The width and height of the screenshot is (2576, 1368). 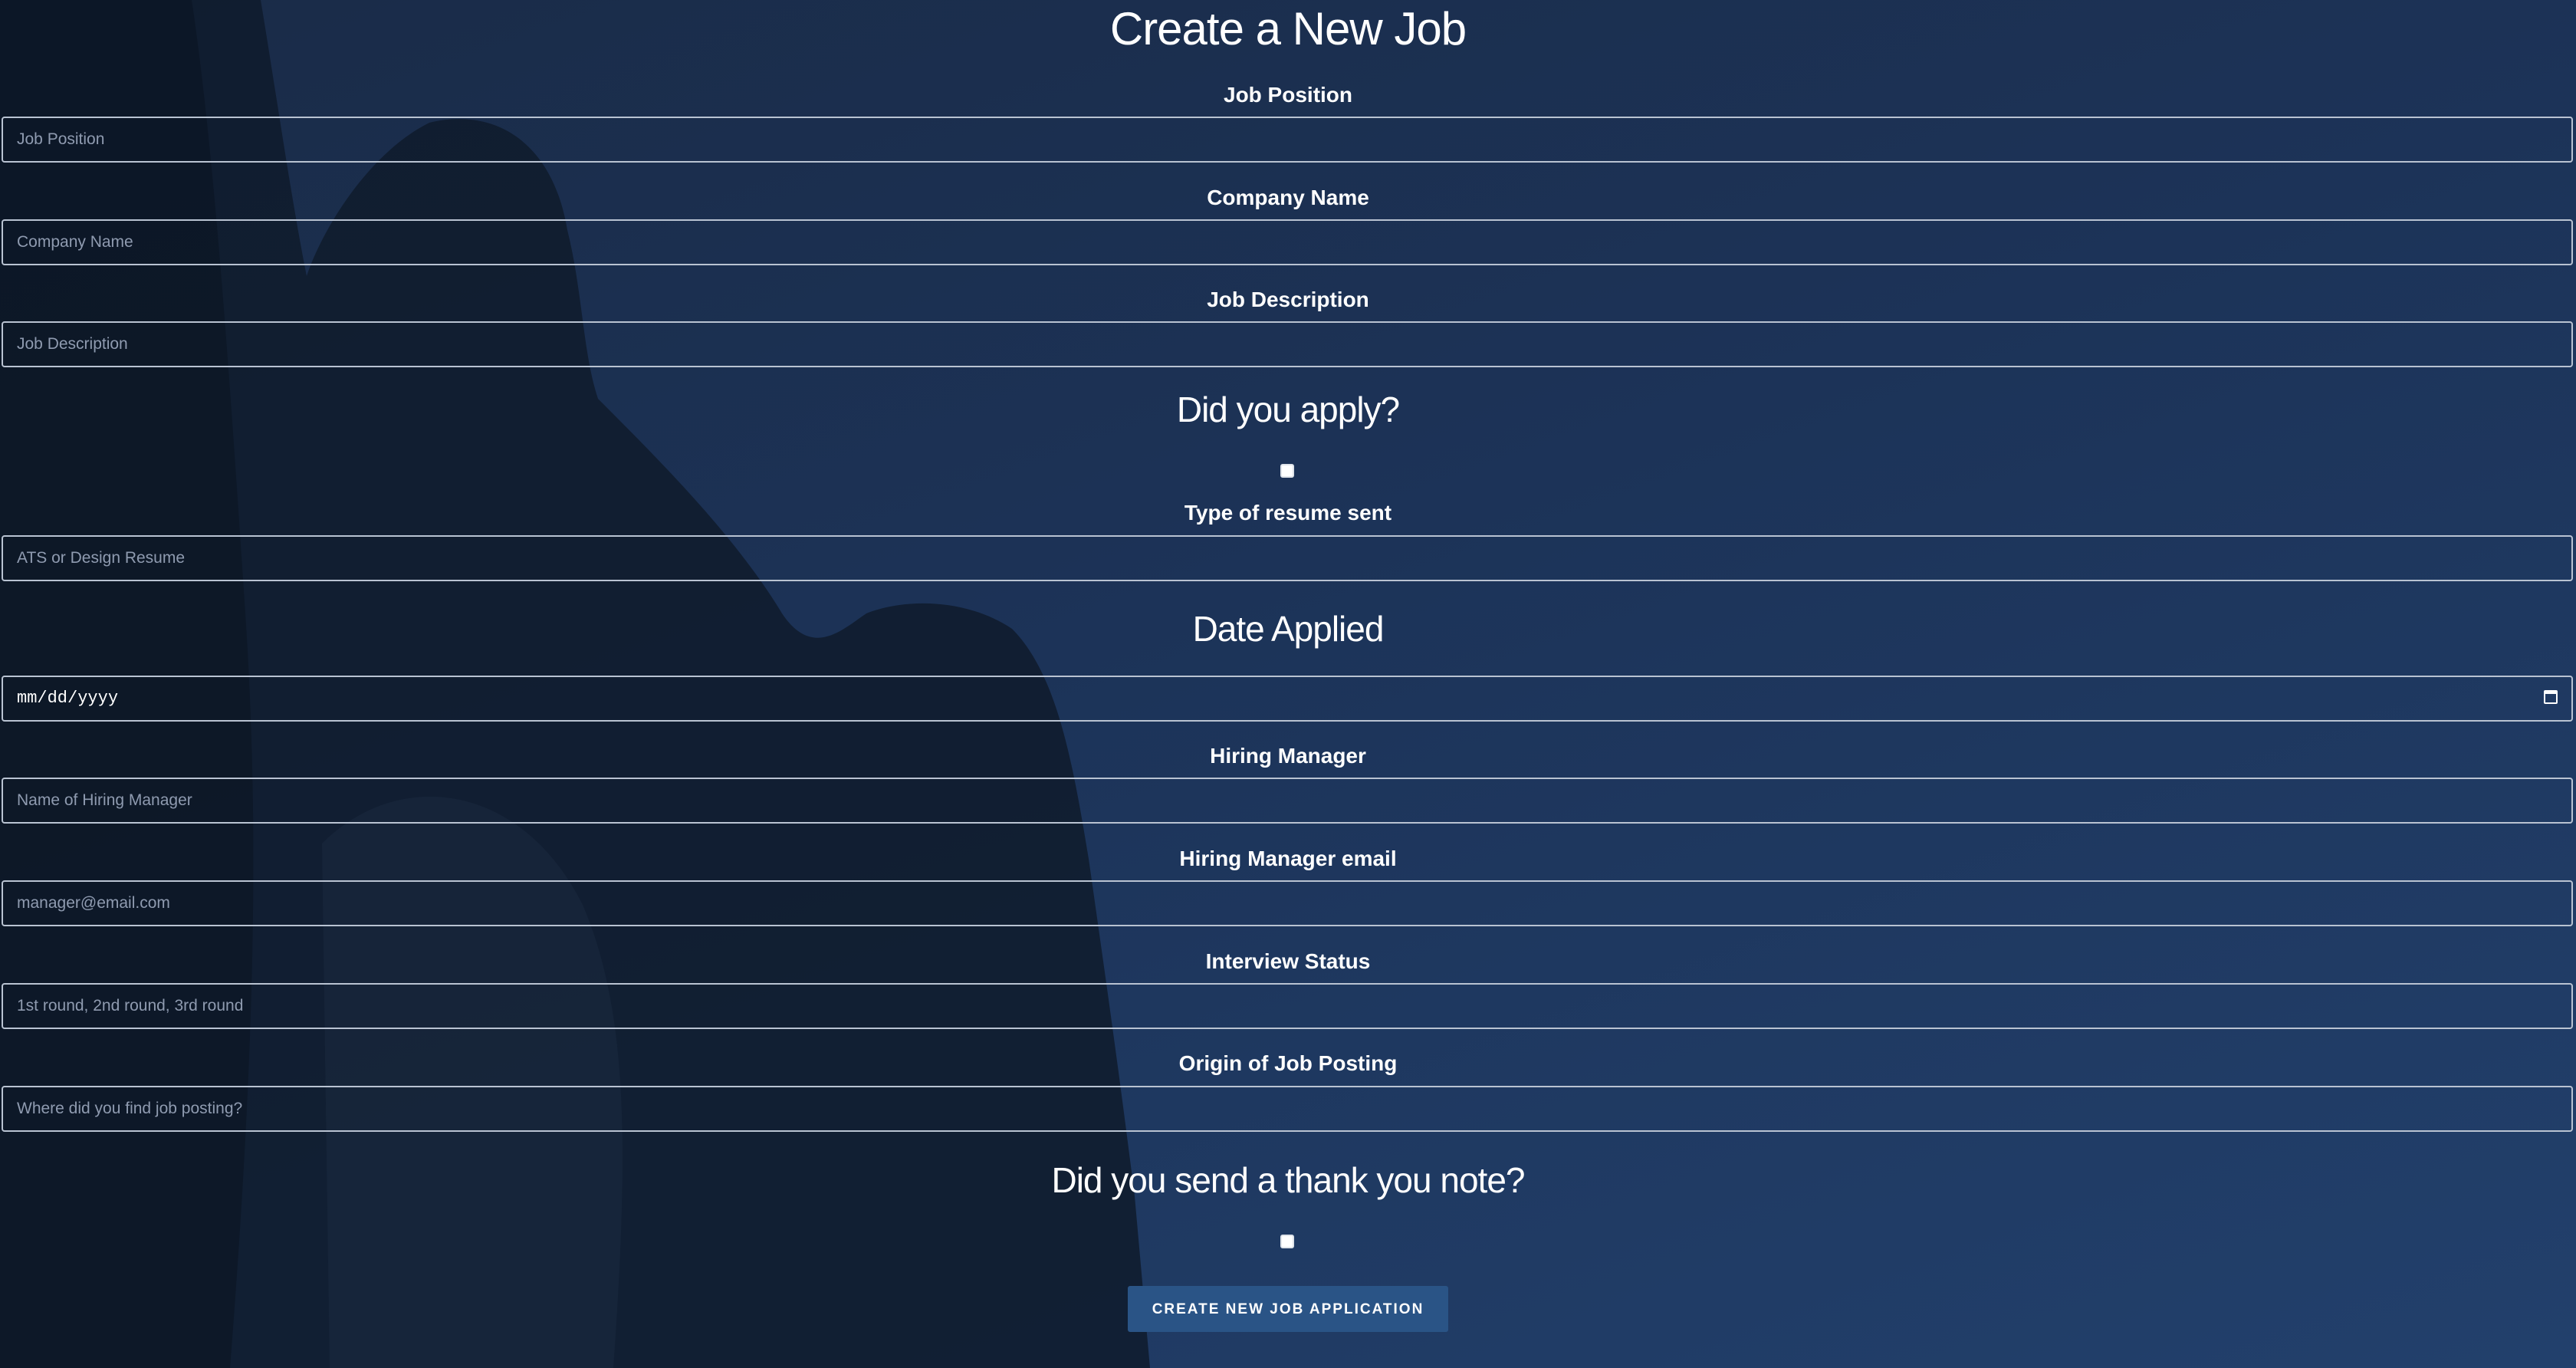 I want to click on thank-you-note-checkbox, so click(x=1287, y=1241).